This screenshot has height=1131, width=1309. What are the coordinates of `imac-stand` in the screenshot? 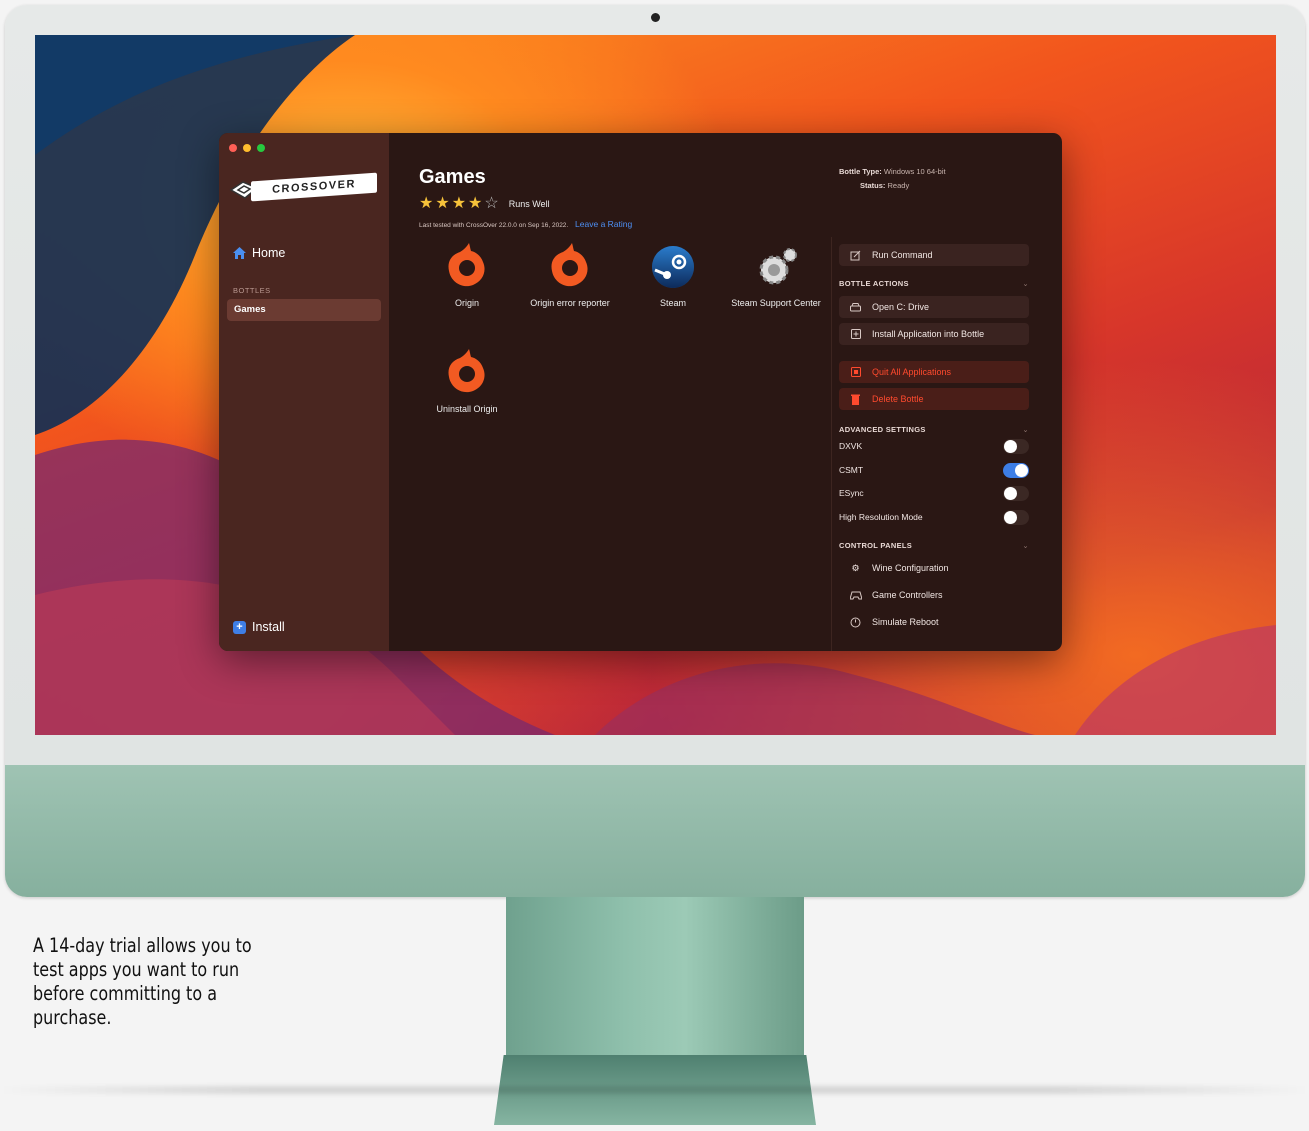 It's located at (655, 977).